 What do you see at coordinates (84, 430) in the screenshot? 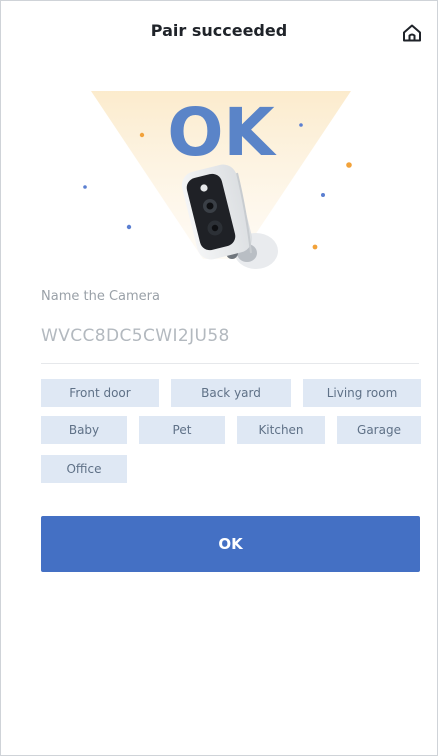
I see `chip-baby: Baby` at bounding box center [84, 430].